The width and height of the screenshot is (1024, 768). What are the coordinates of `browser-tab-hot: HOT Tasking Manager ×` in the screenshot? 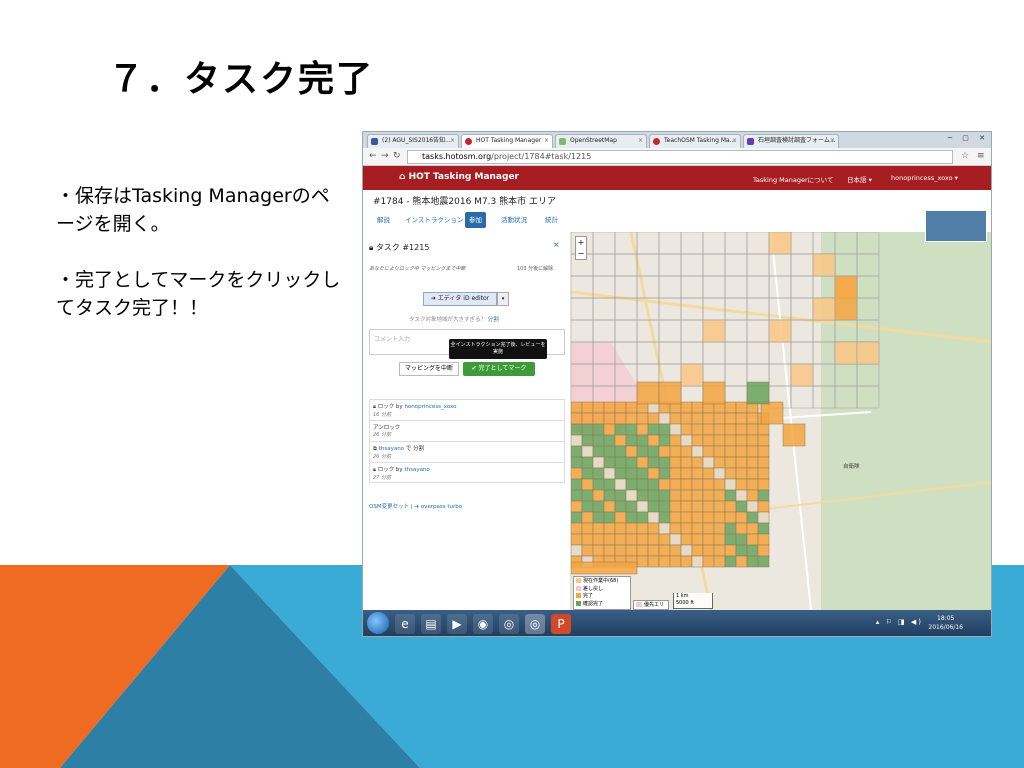 It's located at (507, 141).